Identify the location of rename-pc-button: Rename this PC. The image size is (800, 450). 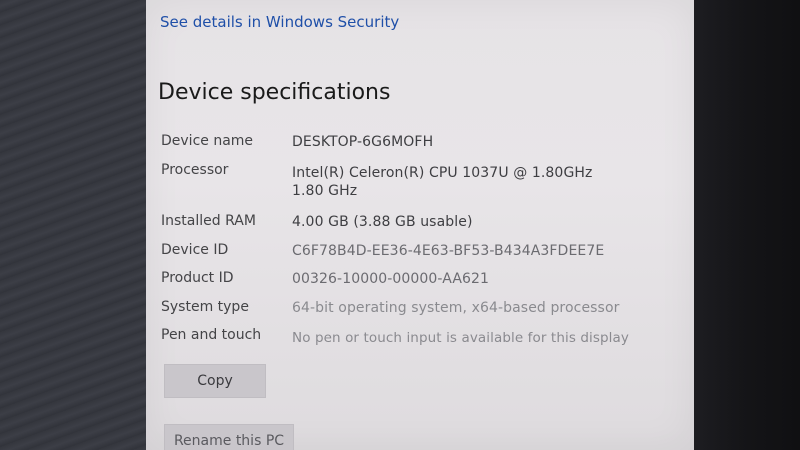
(229, 437).